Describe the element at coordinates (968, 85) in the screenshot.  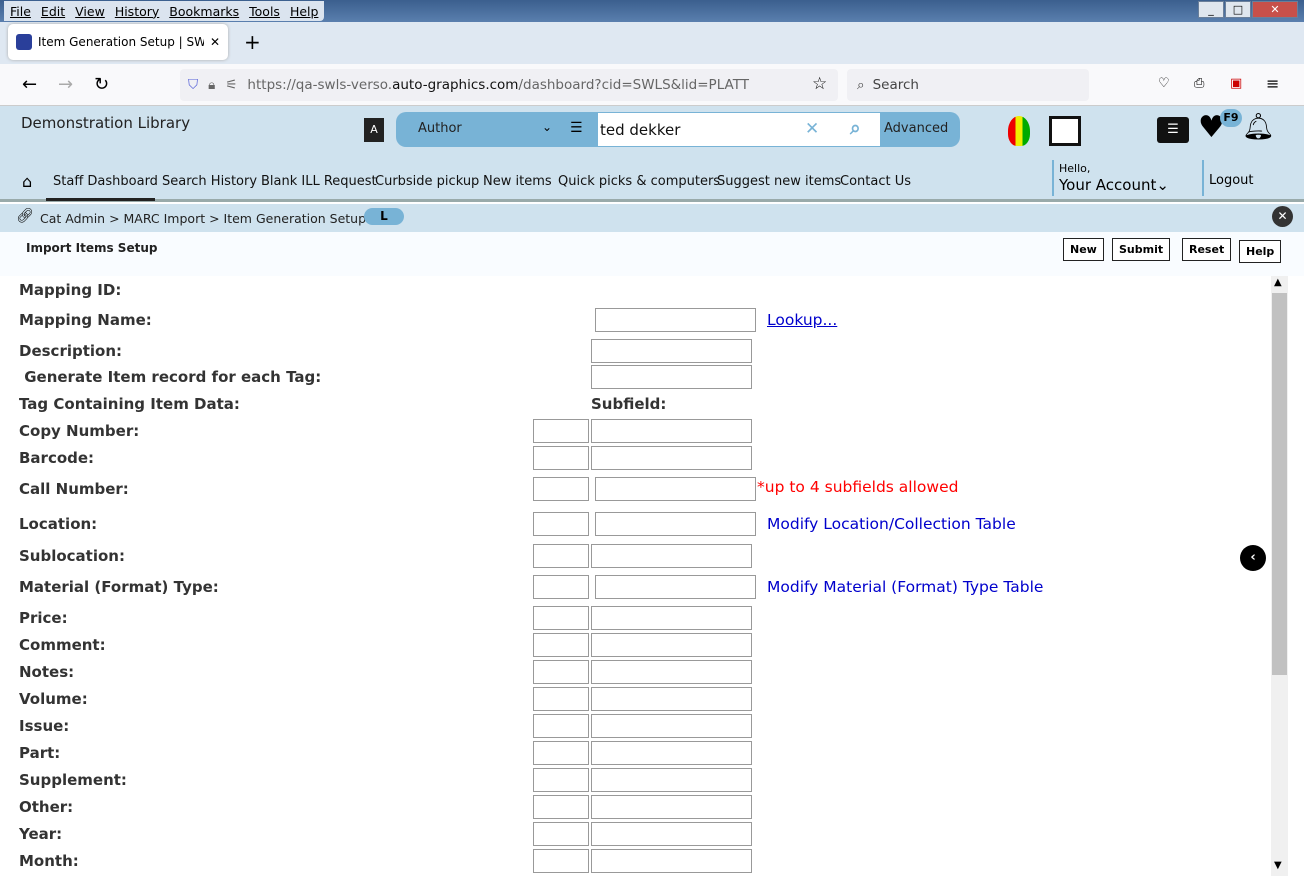
I see `browser-search: ⌕ Search` at that location.